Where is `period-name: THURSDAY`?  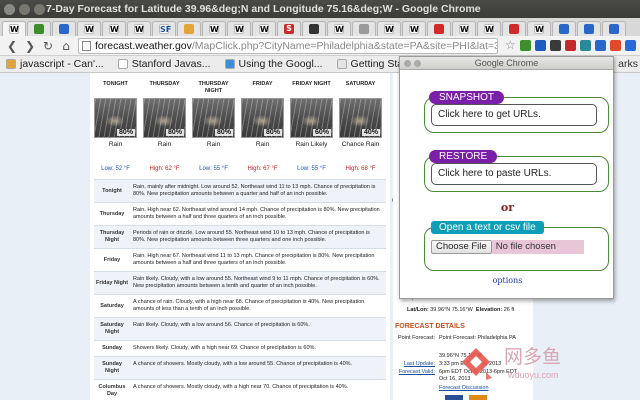 period-name: THURSDAY is located at coordinates (164, 84).